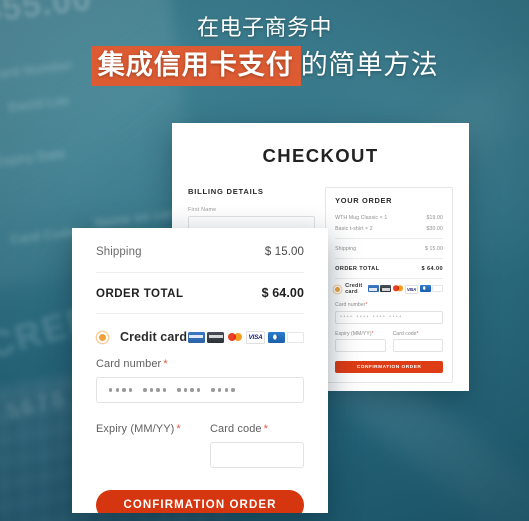 The image size is (529, 521). What do you see at coordinates (364, 200) in the screenshot?
I see `your-order-heading: YOUR ORDER` at bounding box center [364, 200].